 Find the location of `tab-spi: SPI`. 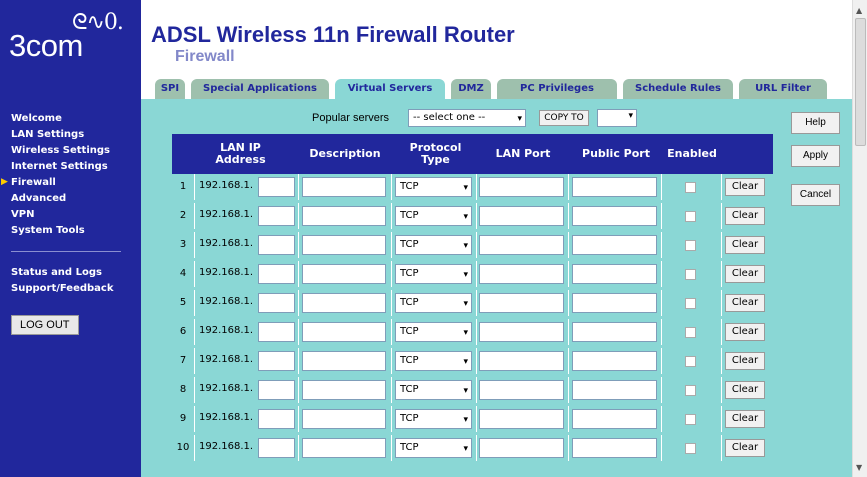

tab-spi: SPI is located at coordinates (170, 89).